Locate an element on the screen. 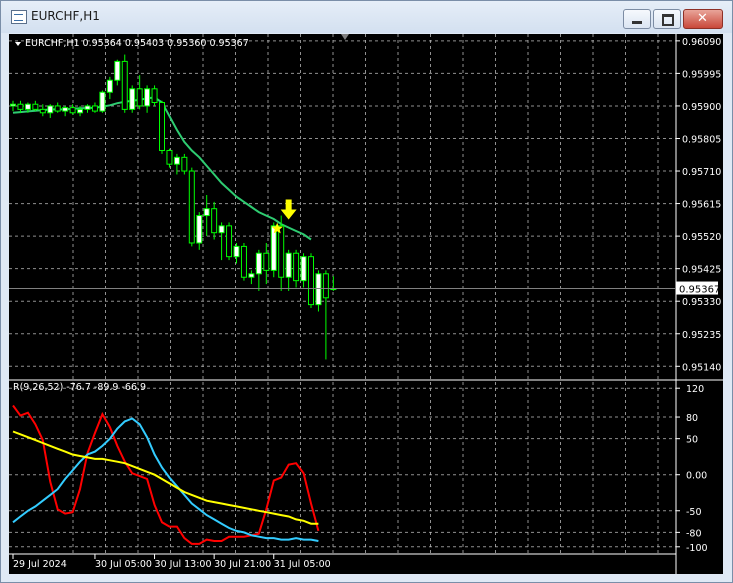 This screenshot has height=583, width=733. oscillator-cyan-line is located at coordinates (165, 479).